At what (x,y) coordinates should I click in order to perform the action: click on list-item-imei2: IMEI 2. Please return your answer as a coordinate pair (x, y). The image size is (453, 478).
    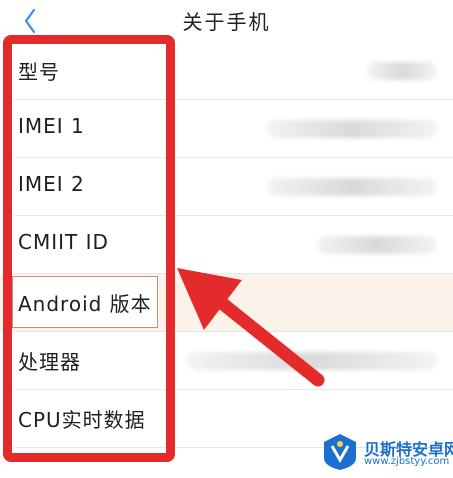
    Looking at the image, I should click on (226, 187).